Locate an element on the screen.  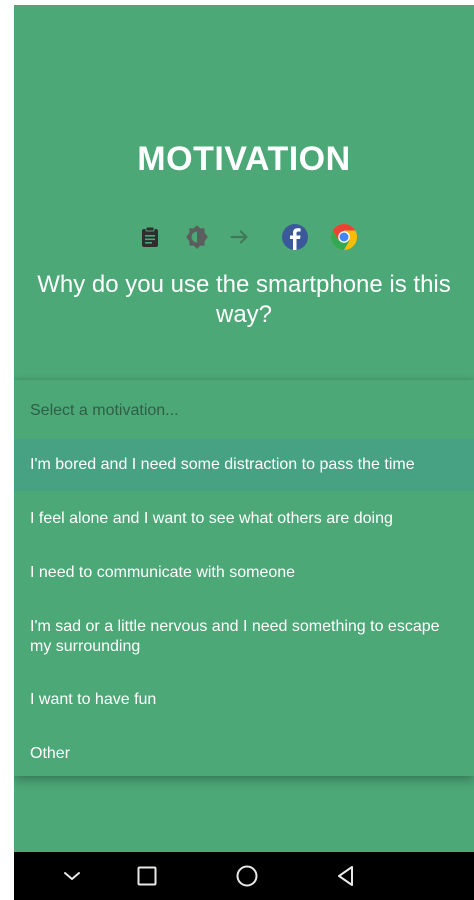
system-navigation-bar is located at coordinates (244, 876).